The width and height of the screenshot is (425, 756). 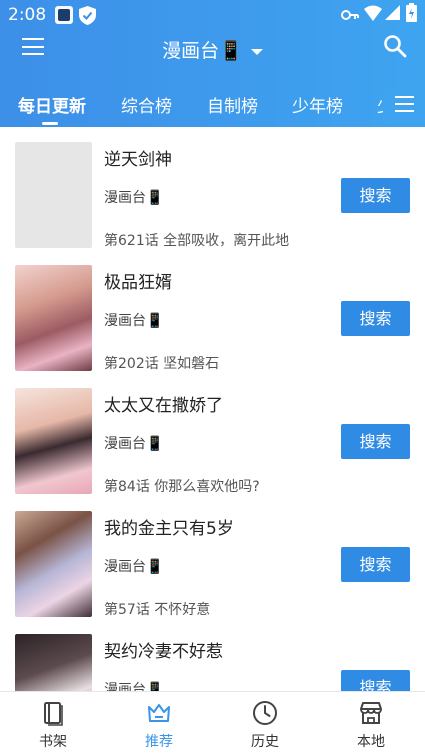 What do you see at coordinates (232, 104) in the screenshot?
I see `tab-original-rank: 自制榜` at bounding box center [232, 104].